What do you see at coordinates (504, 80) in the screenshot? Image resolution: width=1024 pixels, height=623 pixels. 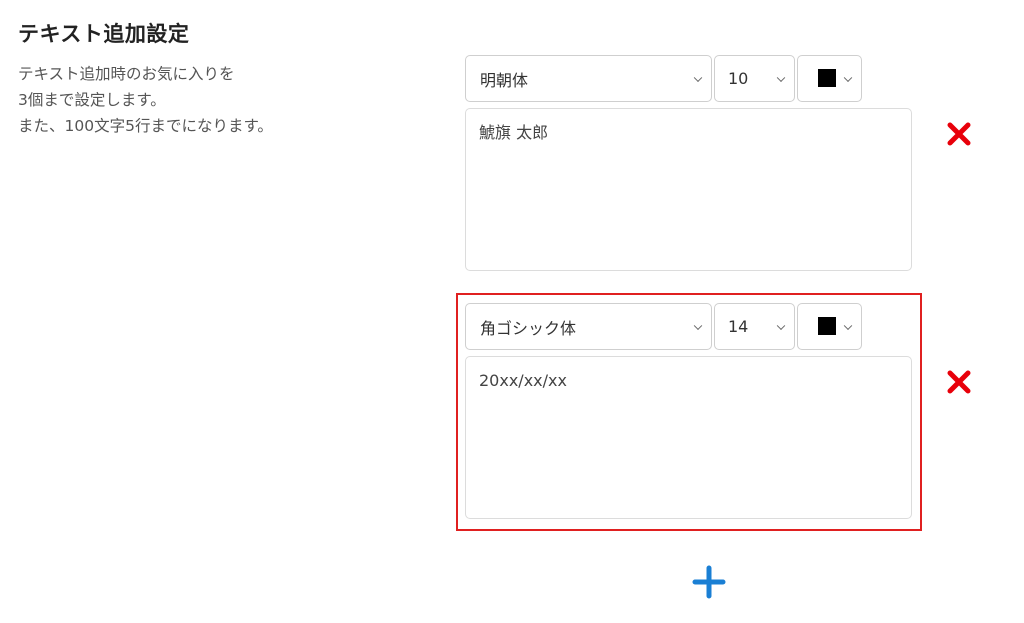 I see `font-family-value: 明朝体` at bounding box center [504, 80].